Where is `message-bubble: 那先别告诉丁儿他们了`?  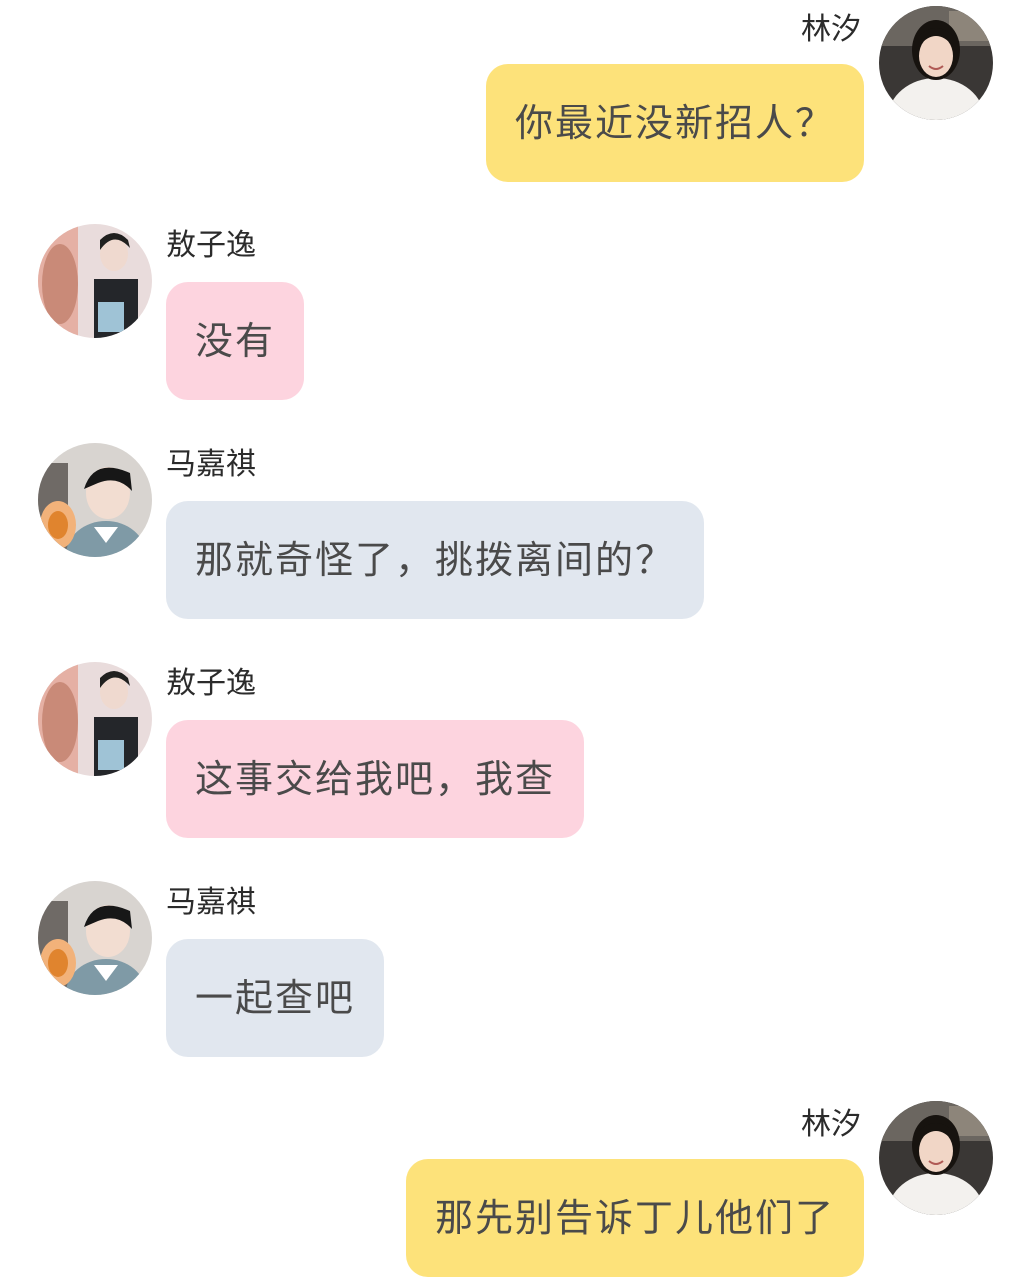 message-bubble: 那先别告诉丁儿他们了 is located at coordinates (634, 1218).